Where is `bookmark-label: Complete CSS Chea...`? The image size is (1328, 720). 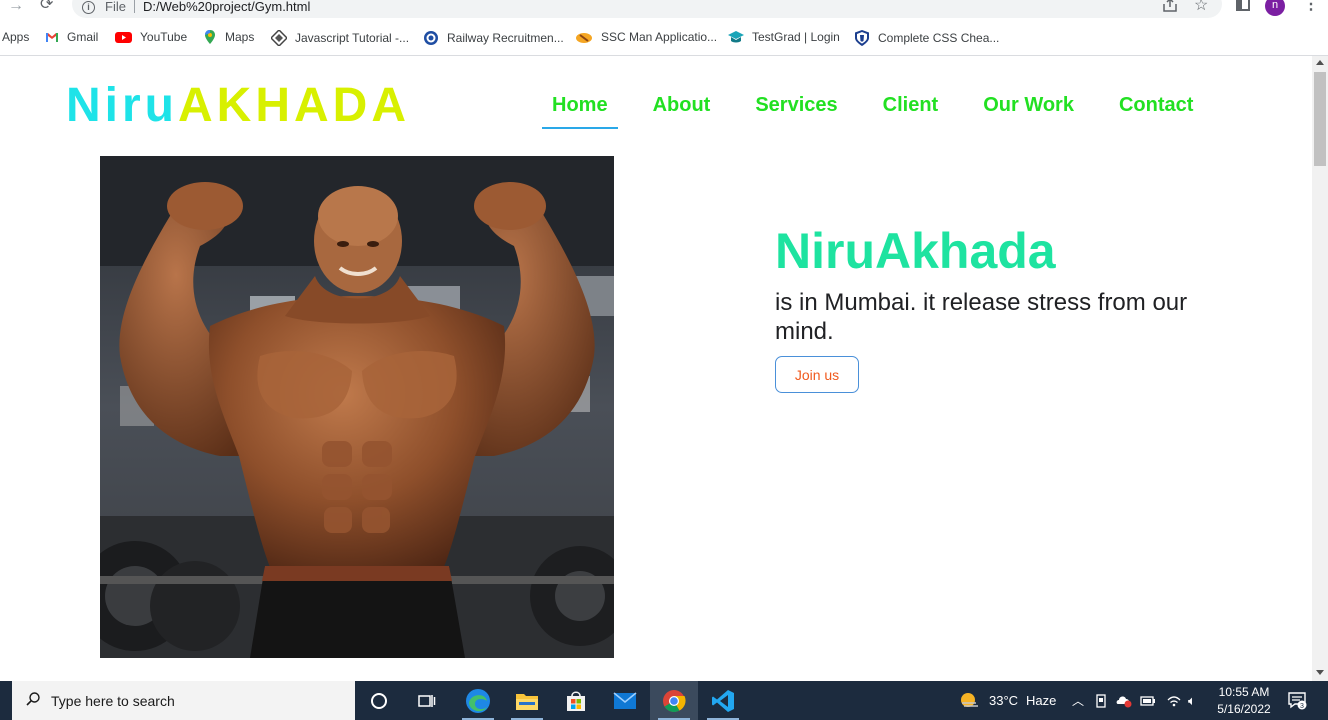 bookmark-label: Complete CSS Chea... is located at coordinates (939, 38).